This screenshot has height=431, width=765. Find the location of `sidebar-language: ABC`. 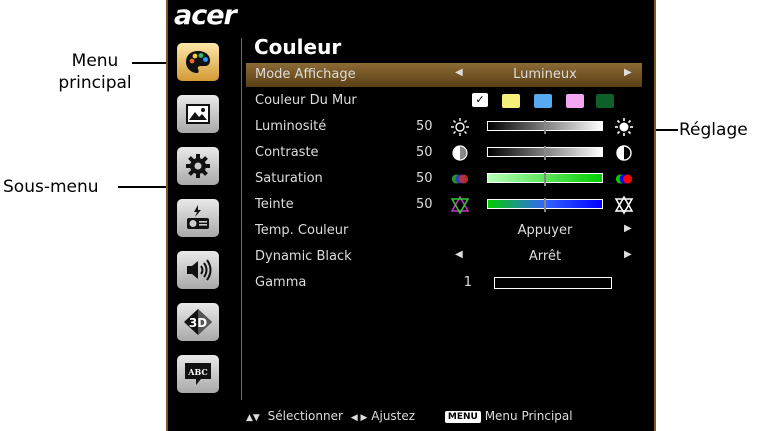

sidebar-language: ABC is located at coordinates (198, 374).